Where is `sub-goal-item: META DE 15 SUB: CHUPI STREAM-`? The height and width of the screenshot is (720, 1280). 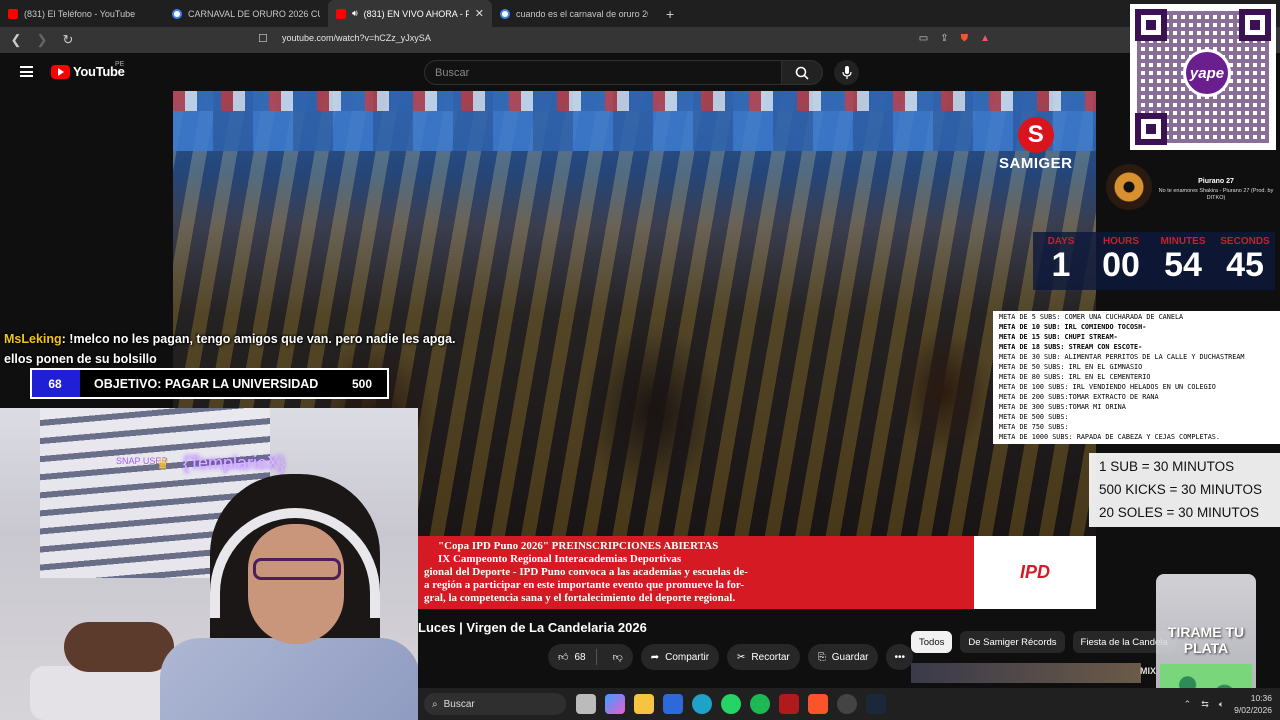 sub-goal-item: META DE 15 SUB: CHUPI STREAM- is located at coordinates (1058, 337).